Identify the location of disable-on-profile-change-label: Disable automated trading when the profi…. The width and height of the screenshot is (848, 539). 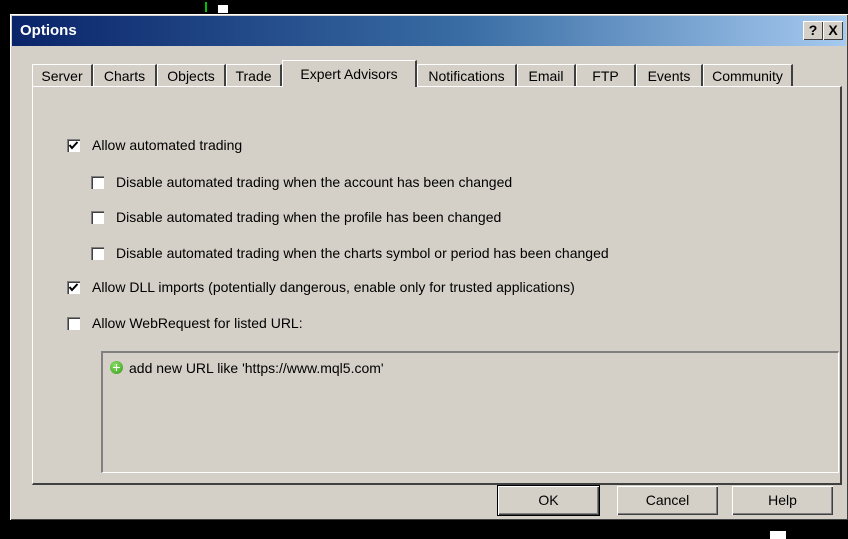
(309, 217).